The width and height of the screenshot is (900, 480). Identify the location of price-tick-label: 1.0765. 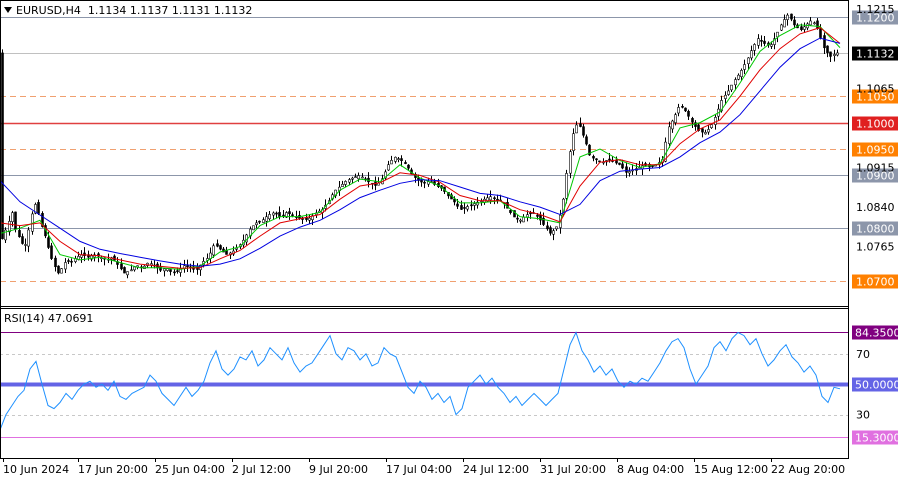
(875, 247).